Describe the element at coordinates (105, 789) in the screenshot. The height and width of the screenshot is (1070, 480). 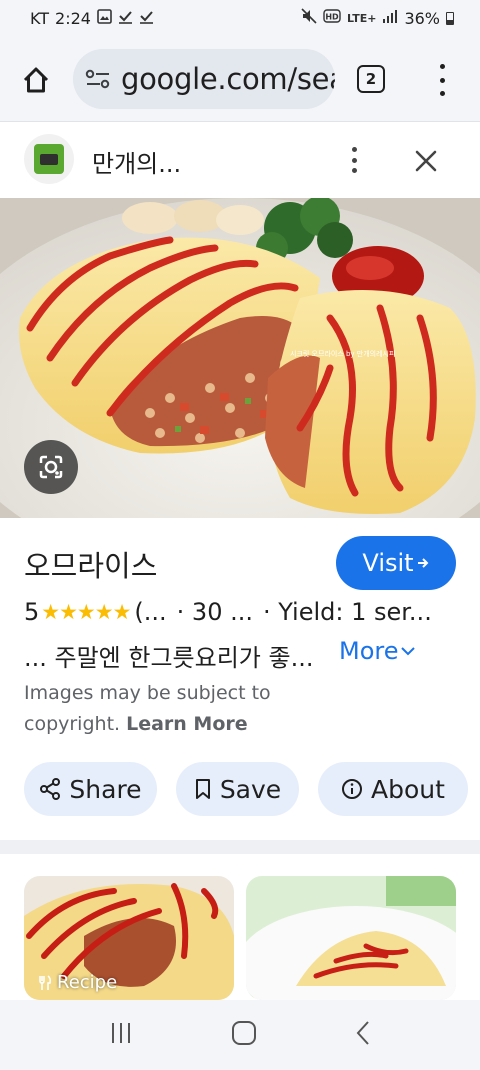
I see `share-label: Share` at that location.